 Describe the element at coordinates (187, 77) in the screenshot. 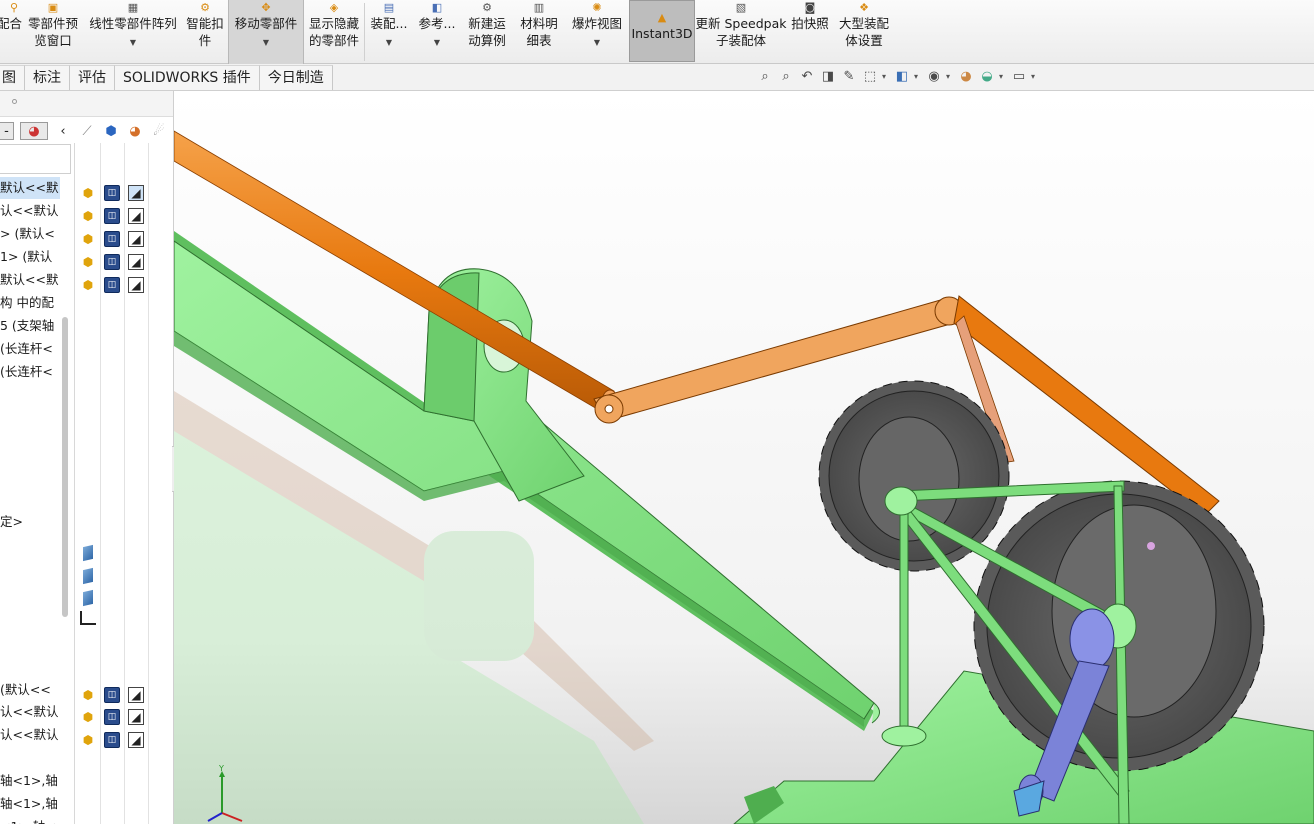

I see `tab-solidworks-addins: SOLIDWORKS 插件` at that location.